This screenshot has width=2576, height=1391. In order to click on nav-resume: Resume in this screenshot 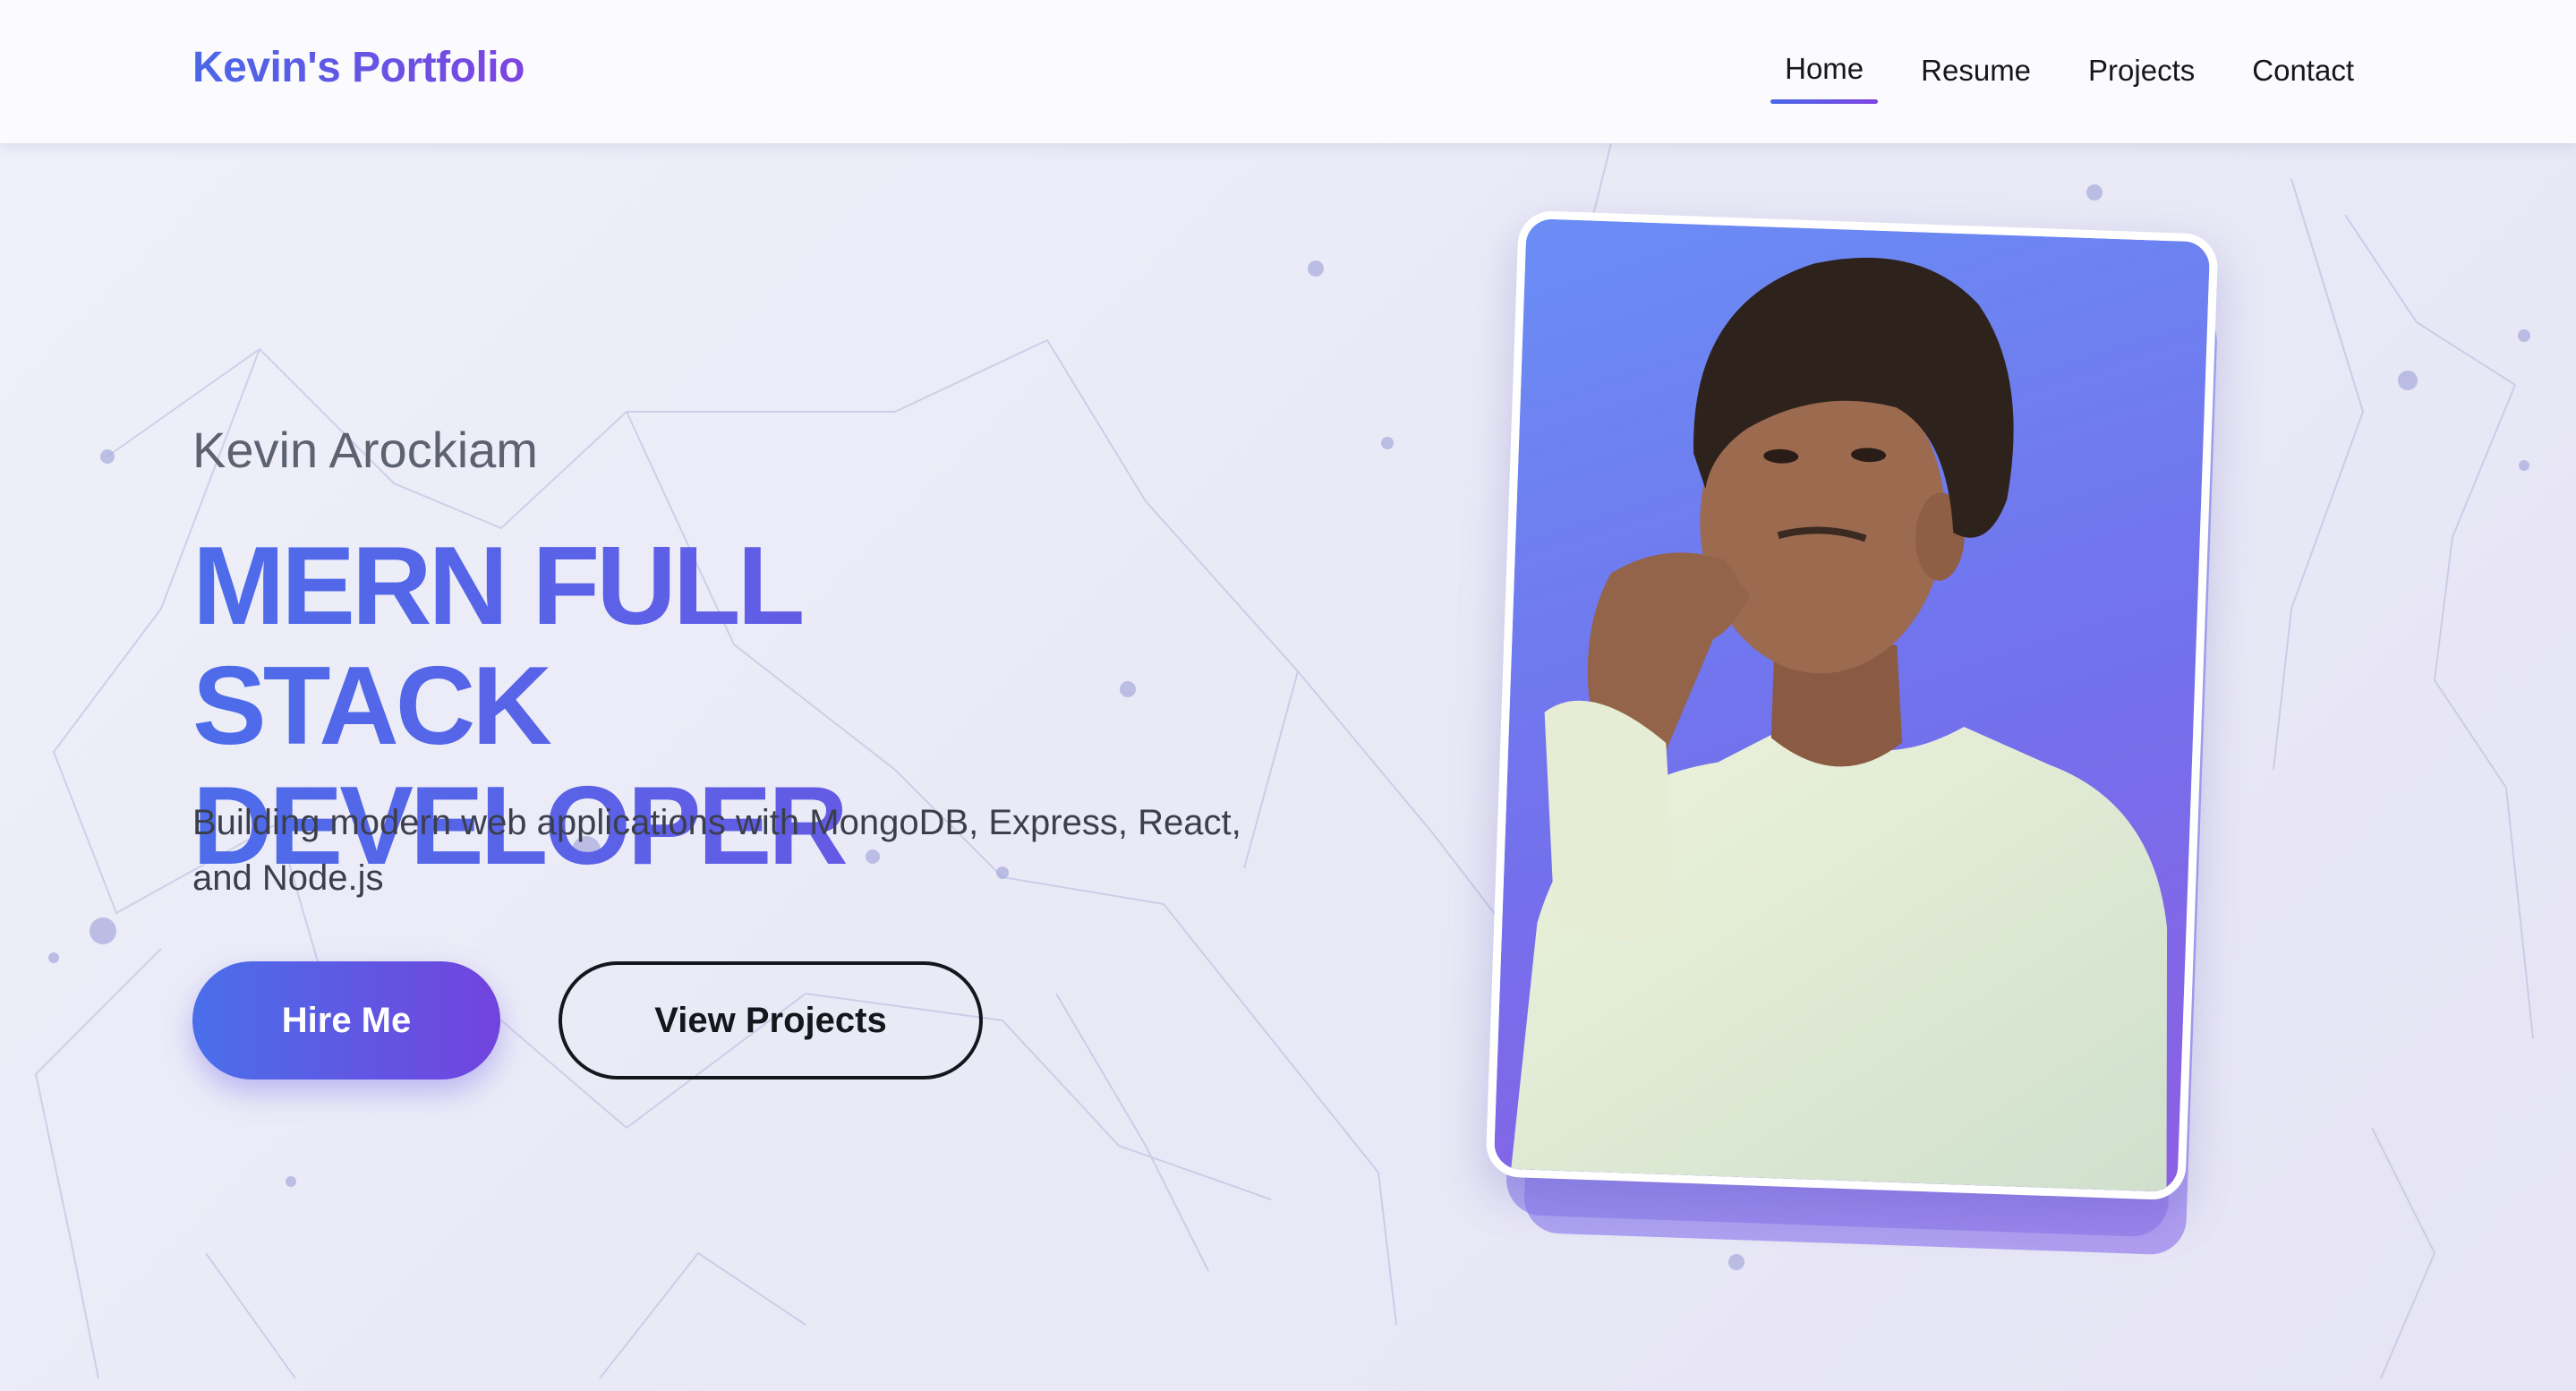, I will do `click(1976, 77)`.